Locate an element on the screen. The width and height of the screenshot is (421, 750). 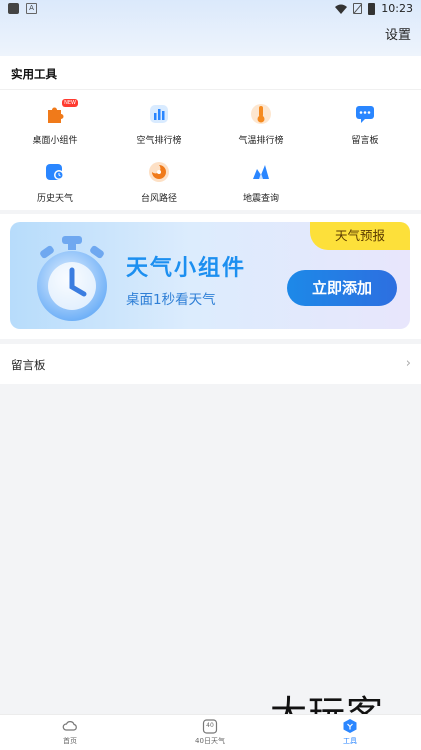
tool-label: 留言板 is located at coordinates (365, 141).